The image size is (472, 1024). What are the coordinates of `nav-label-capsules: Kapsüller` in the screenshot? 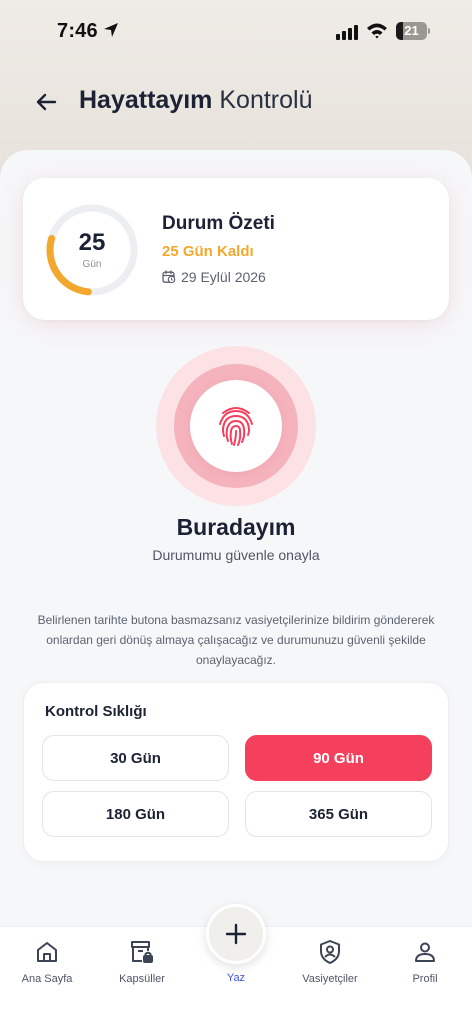 It's located at (142, 979).